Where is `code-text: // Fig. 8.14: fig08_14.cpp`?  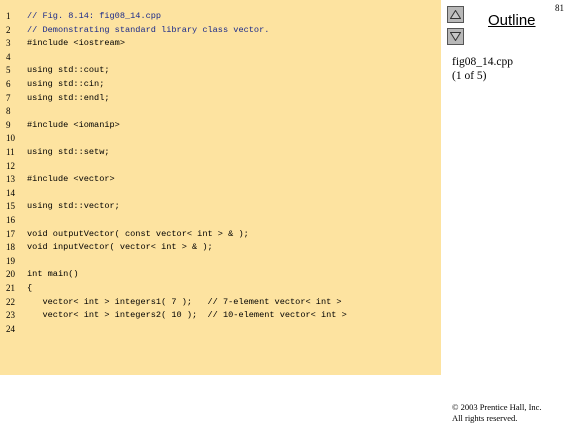
code-text: // Fig. 8.14: fig08_14.cpp is located at coordinates (94, 16).